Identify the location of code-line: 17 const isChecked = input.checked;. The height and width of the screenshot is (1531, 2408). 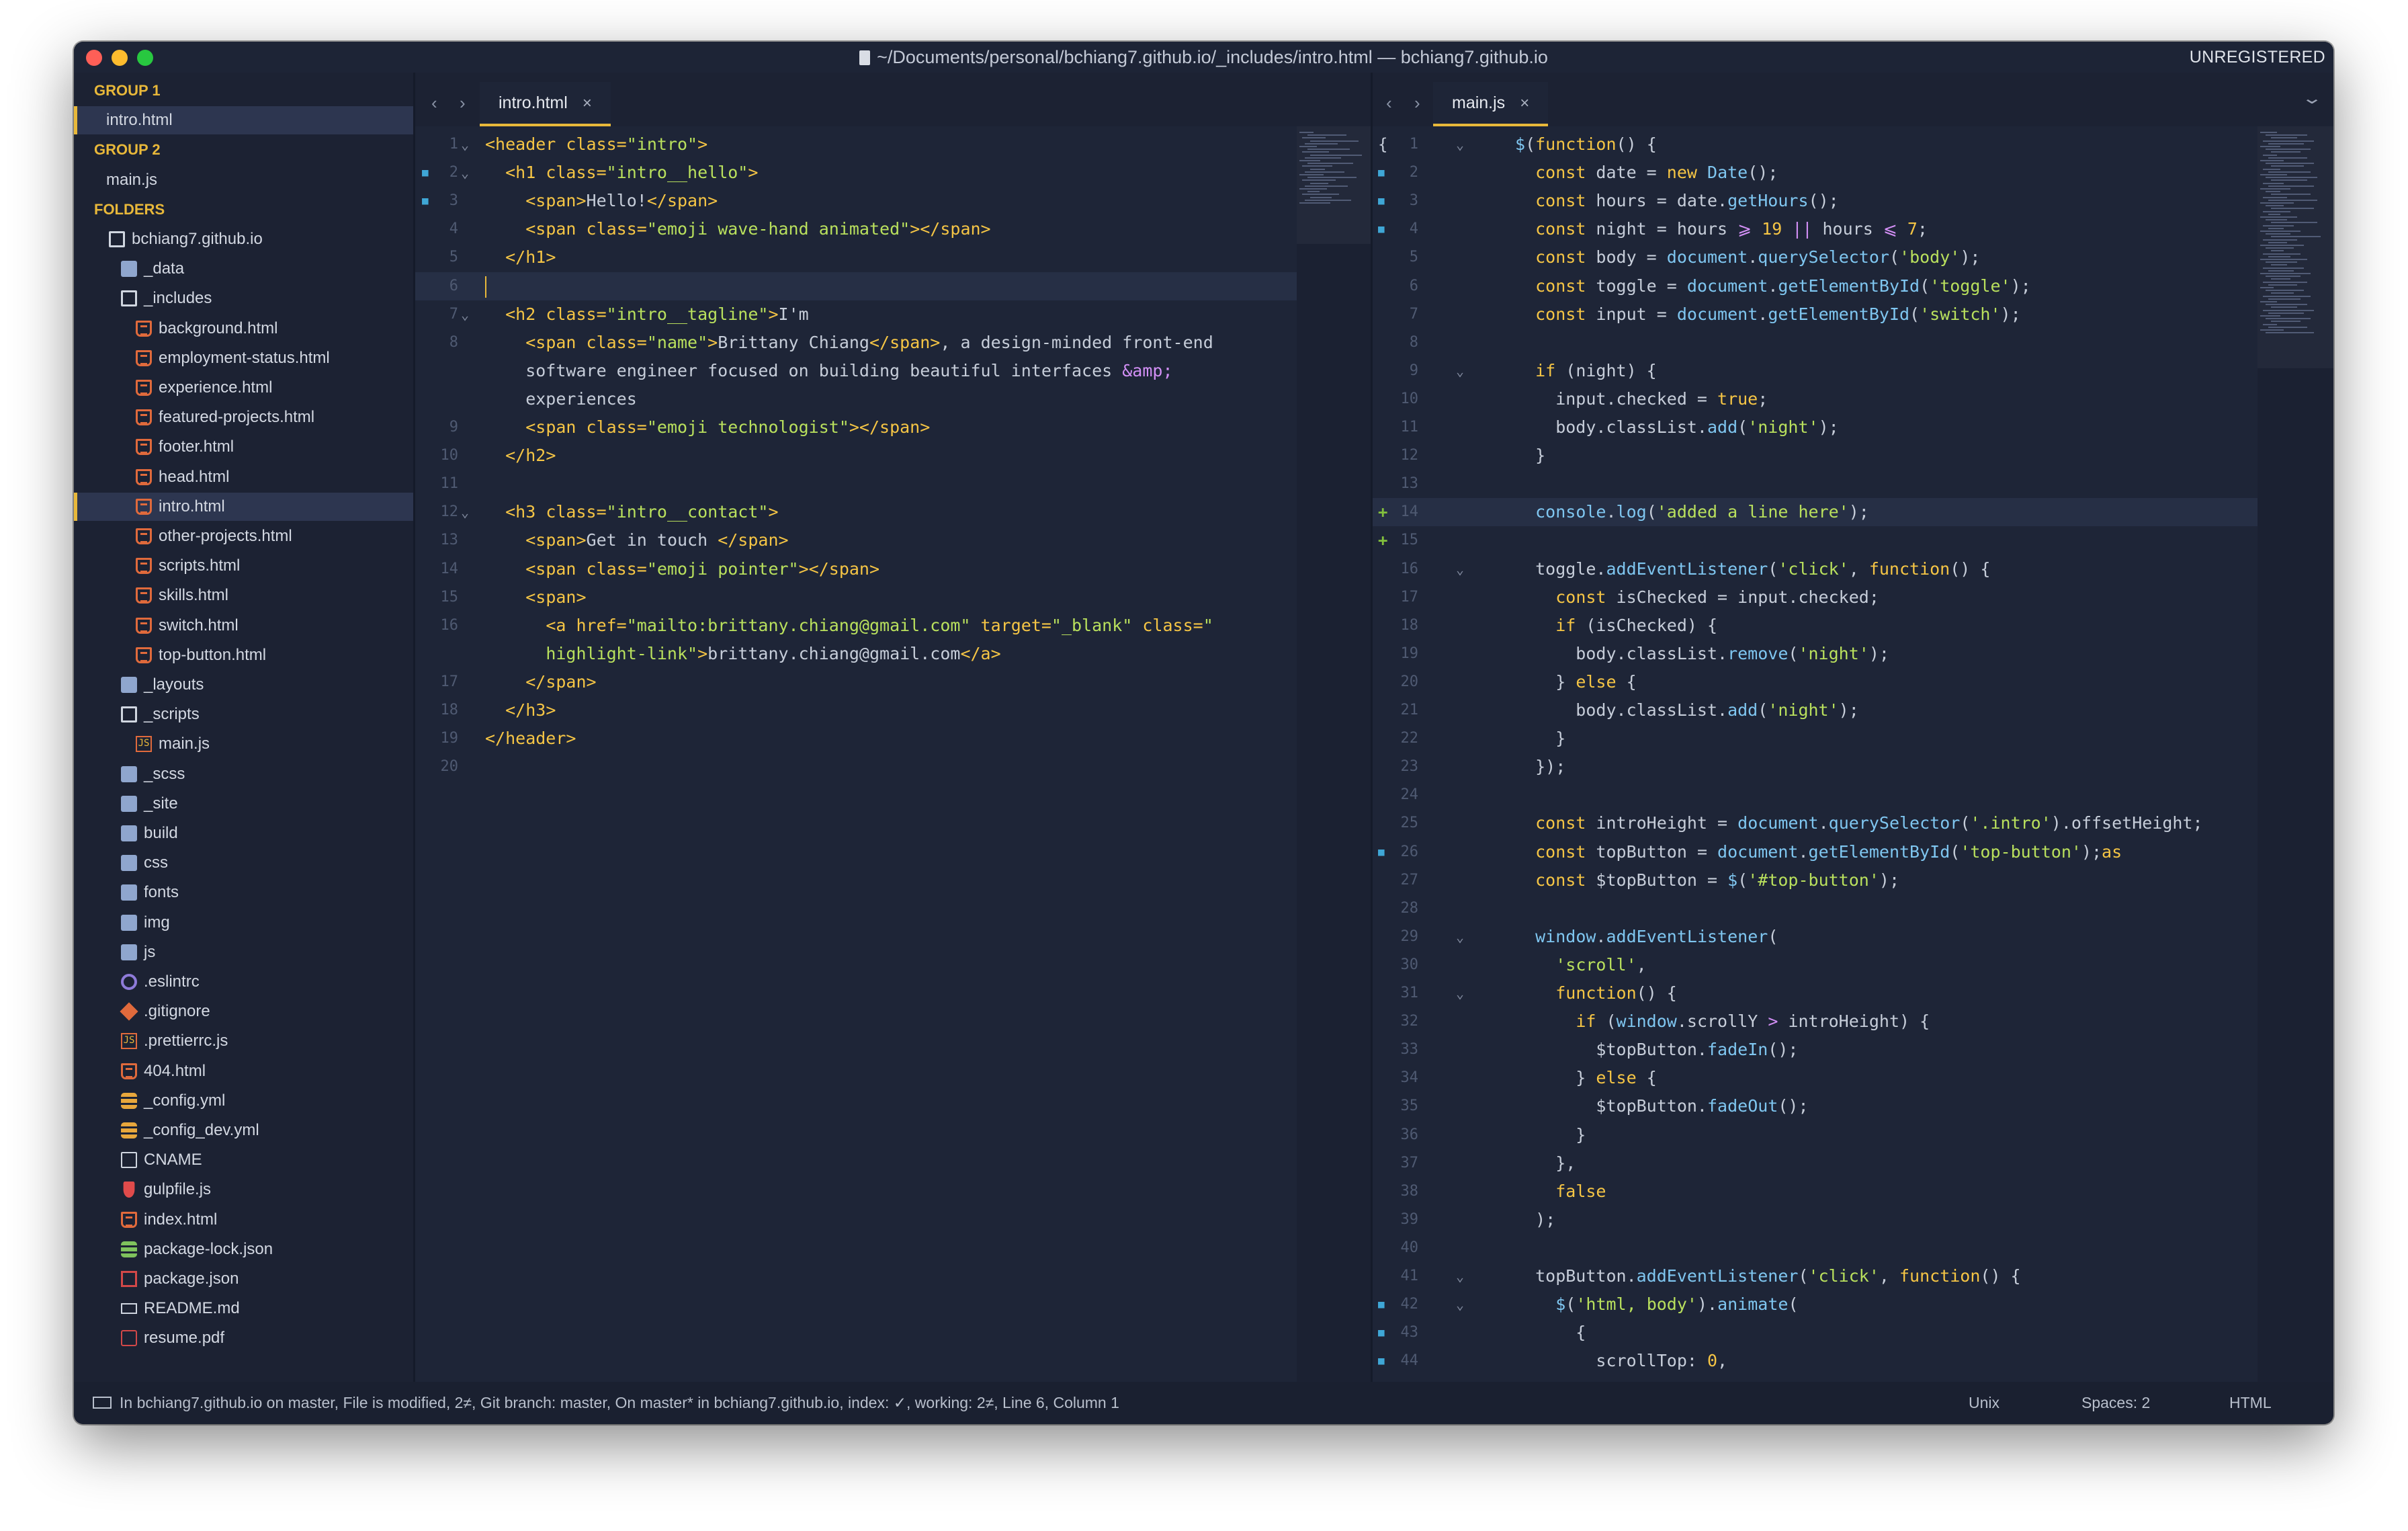
(1815, 597).